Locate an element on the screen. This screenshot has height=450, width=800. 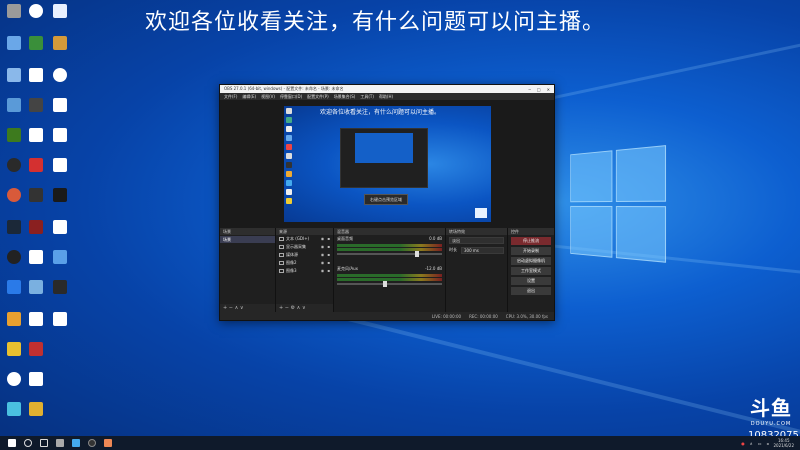
menu-item: 配置文件(P) is located at coordinates (318, 97).